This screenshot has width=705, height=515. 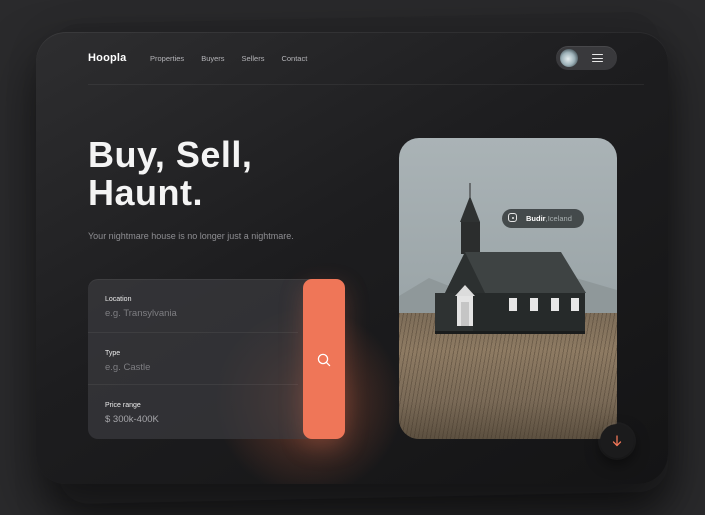 I want to click on arrow-down-icon, so click(x=617, y=441).